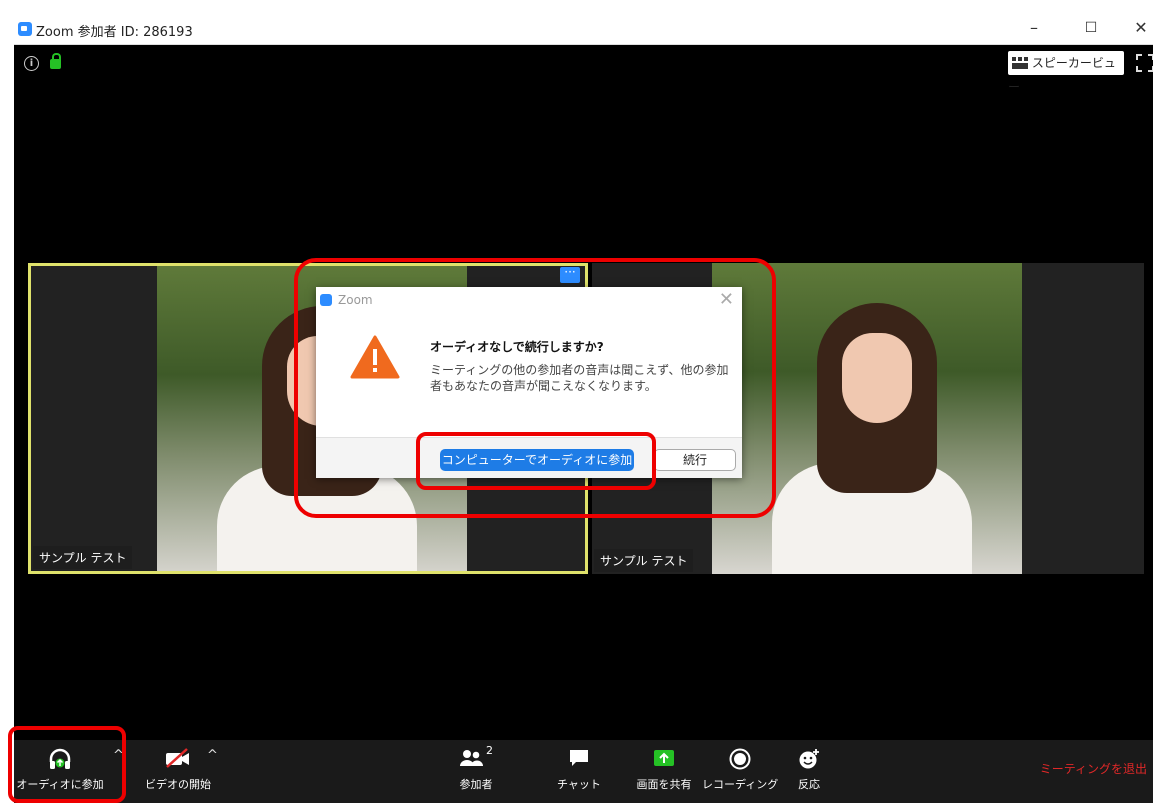 This screenshot has width=1153, height=803. What do you see at coordinates (664, 758) in the screenshot?
I see `share-screen-icon` at bounding box center [664, 758].